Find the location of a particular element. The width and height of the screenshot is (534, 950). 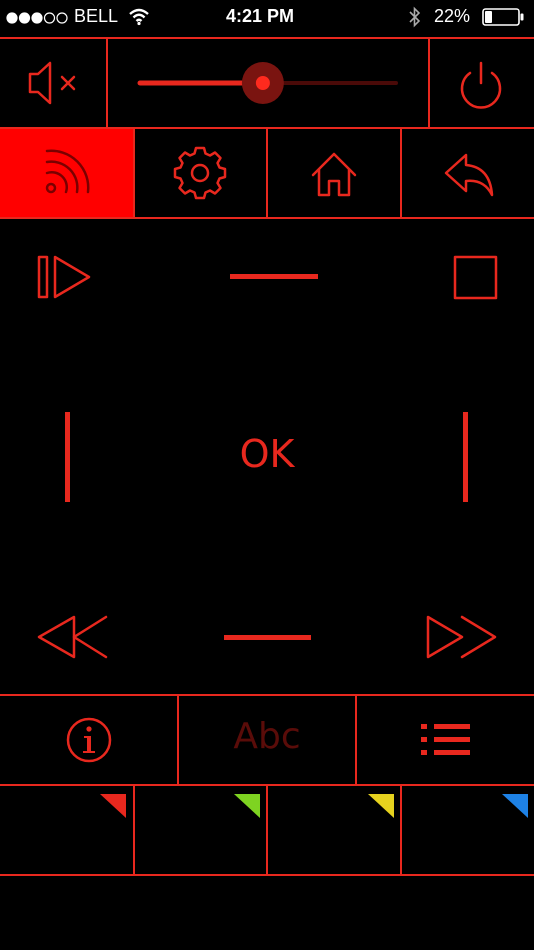

volume-knob-center is located at coordinates (262, 83).